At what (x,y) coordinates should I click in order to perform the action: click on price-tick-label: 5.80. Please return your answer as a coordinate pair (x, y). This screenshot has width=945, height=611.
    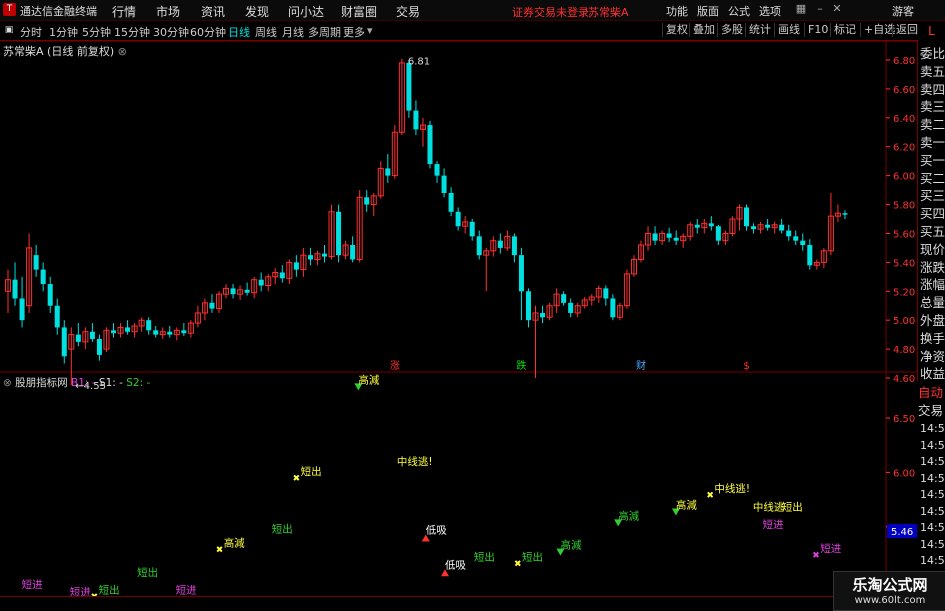
    Looking at the image, I should click on (904, 206).